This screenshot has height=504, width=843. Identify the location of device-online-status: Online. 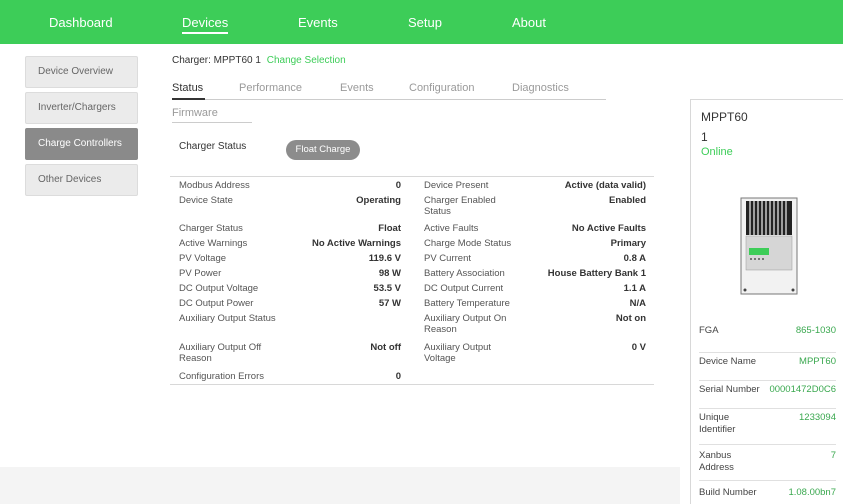
(717, 152).